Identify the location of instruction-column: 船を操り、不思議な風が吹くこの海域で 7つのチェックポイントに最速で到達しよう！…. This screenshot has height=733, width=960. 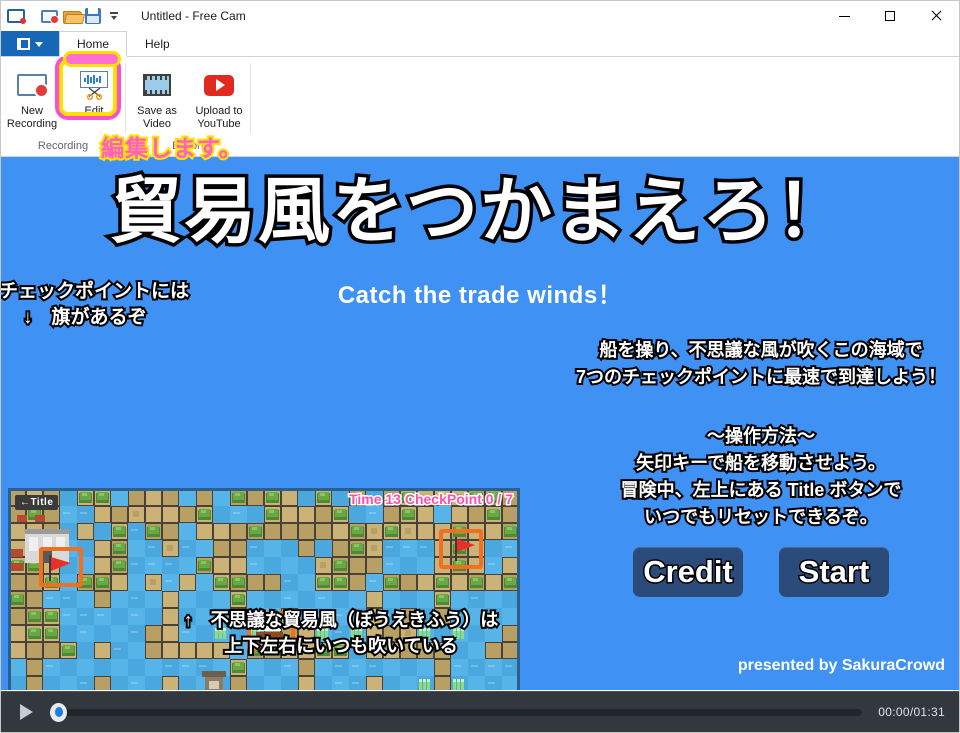
(760, 434).